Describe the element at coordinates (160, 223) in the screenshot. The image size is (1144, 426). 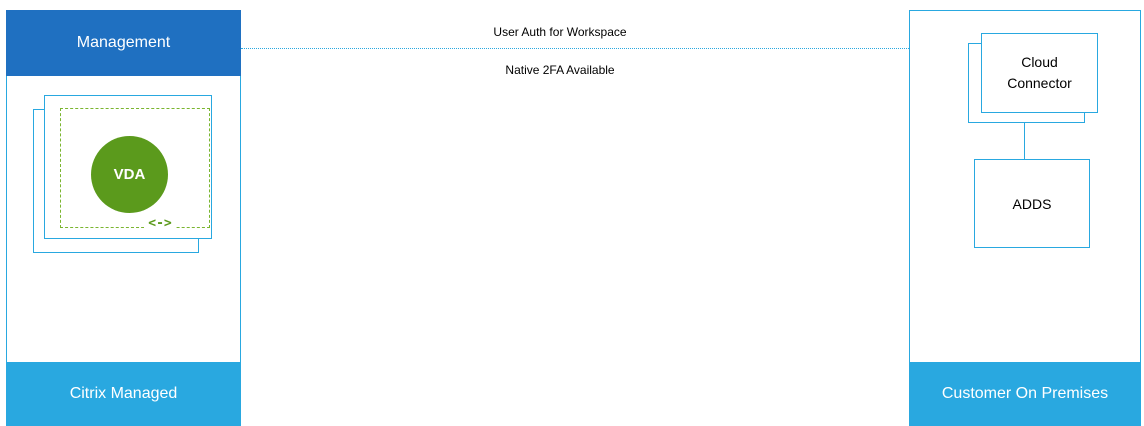
I see `resize-arrows-icon: <->` at that location.